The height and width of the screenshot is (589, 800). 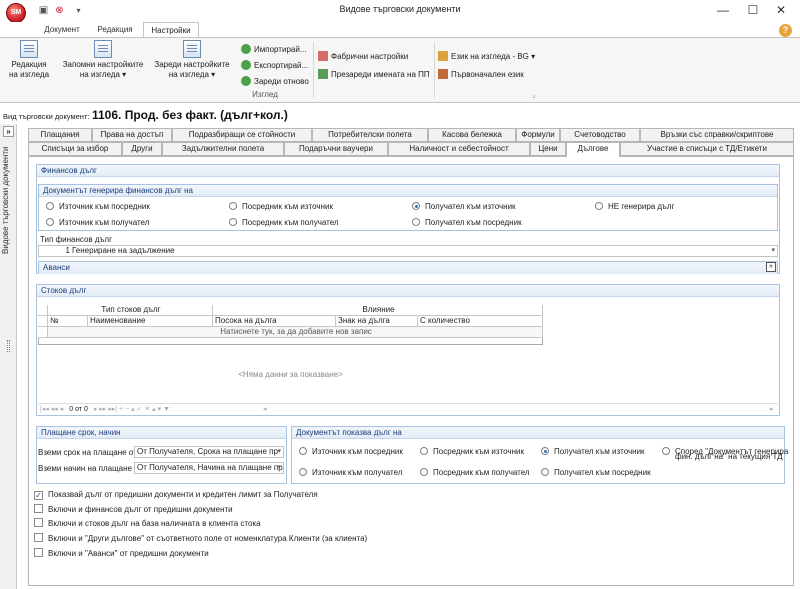 I want to click on tab-debts: Дългове, so click(x=593, y=149).